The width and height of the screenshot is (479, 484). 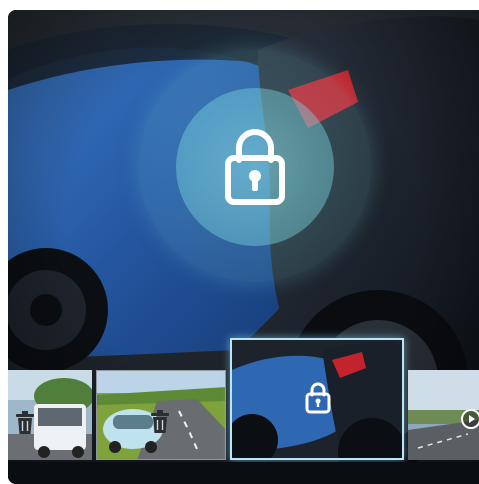 I want to click on bottom-bar, so click(x=243, y=473).